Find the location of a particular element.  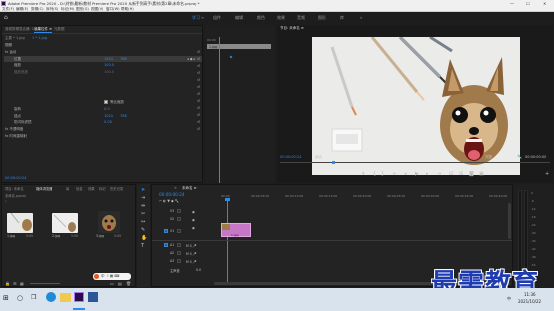

minimize-button: — is located at coordinates (512, 3).